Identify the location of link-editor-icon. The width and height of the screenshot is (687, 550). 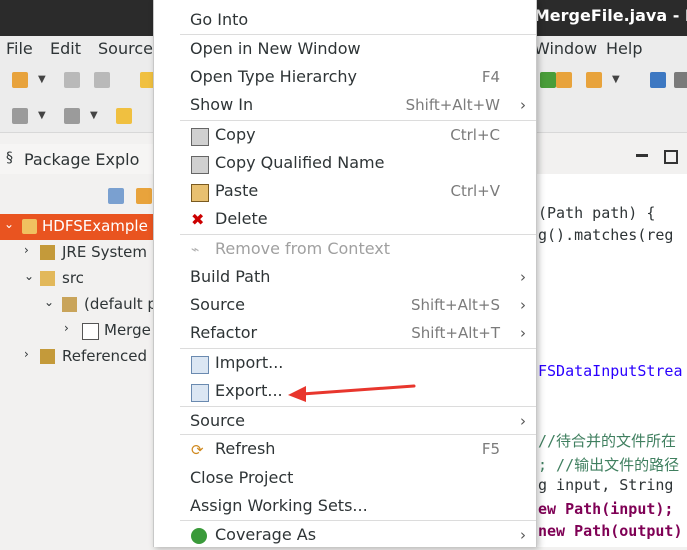
(144, 196).